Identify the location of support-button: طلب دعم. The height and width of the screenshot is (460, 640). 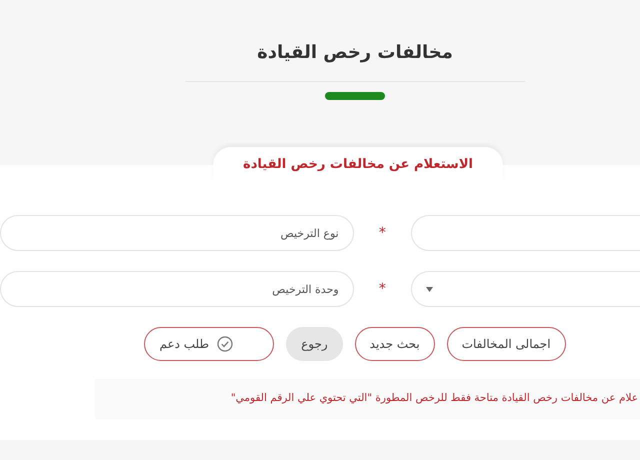
(209, 344).